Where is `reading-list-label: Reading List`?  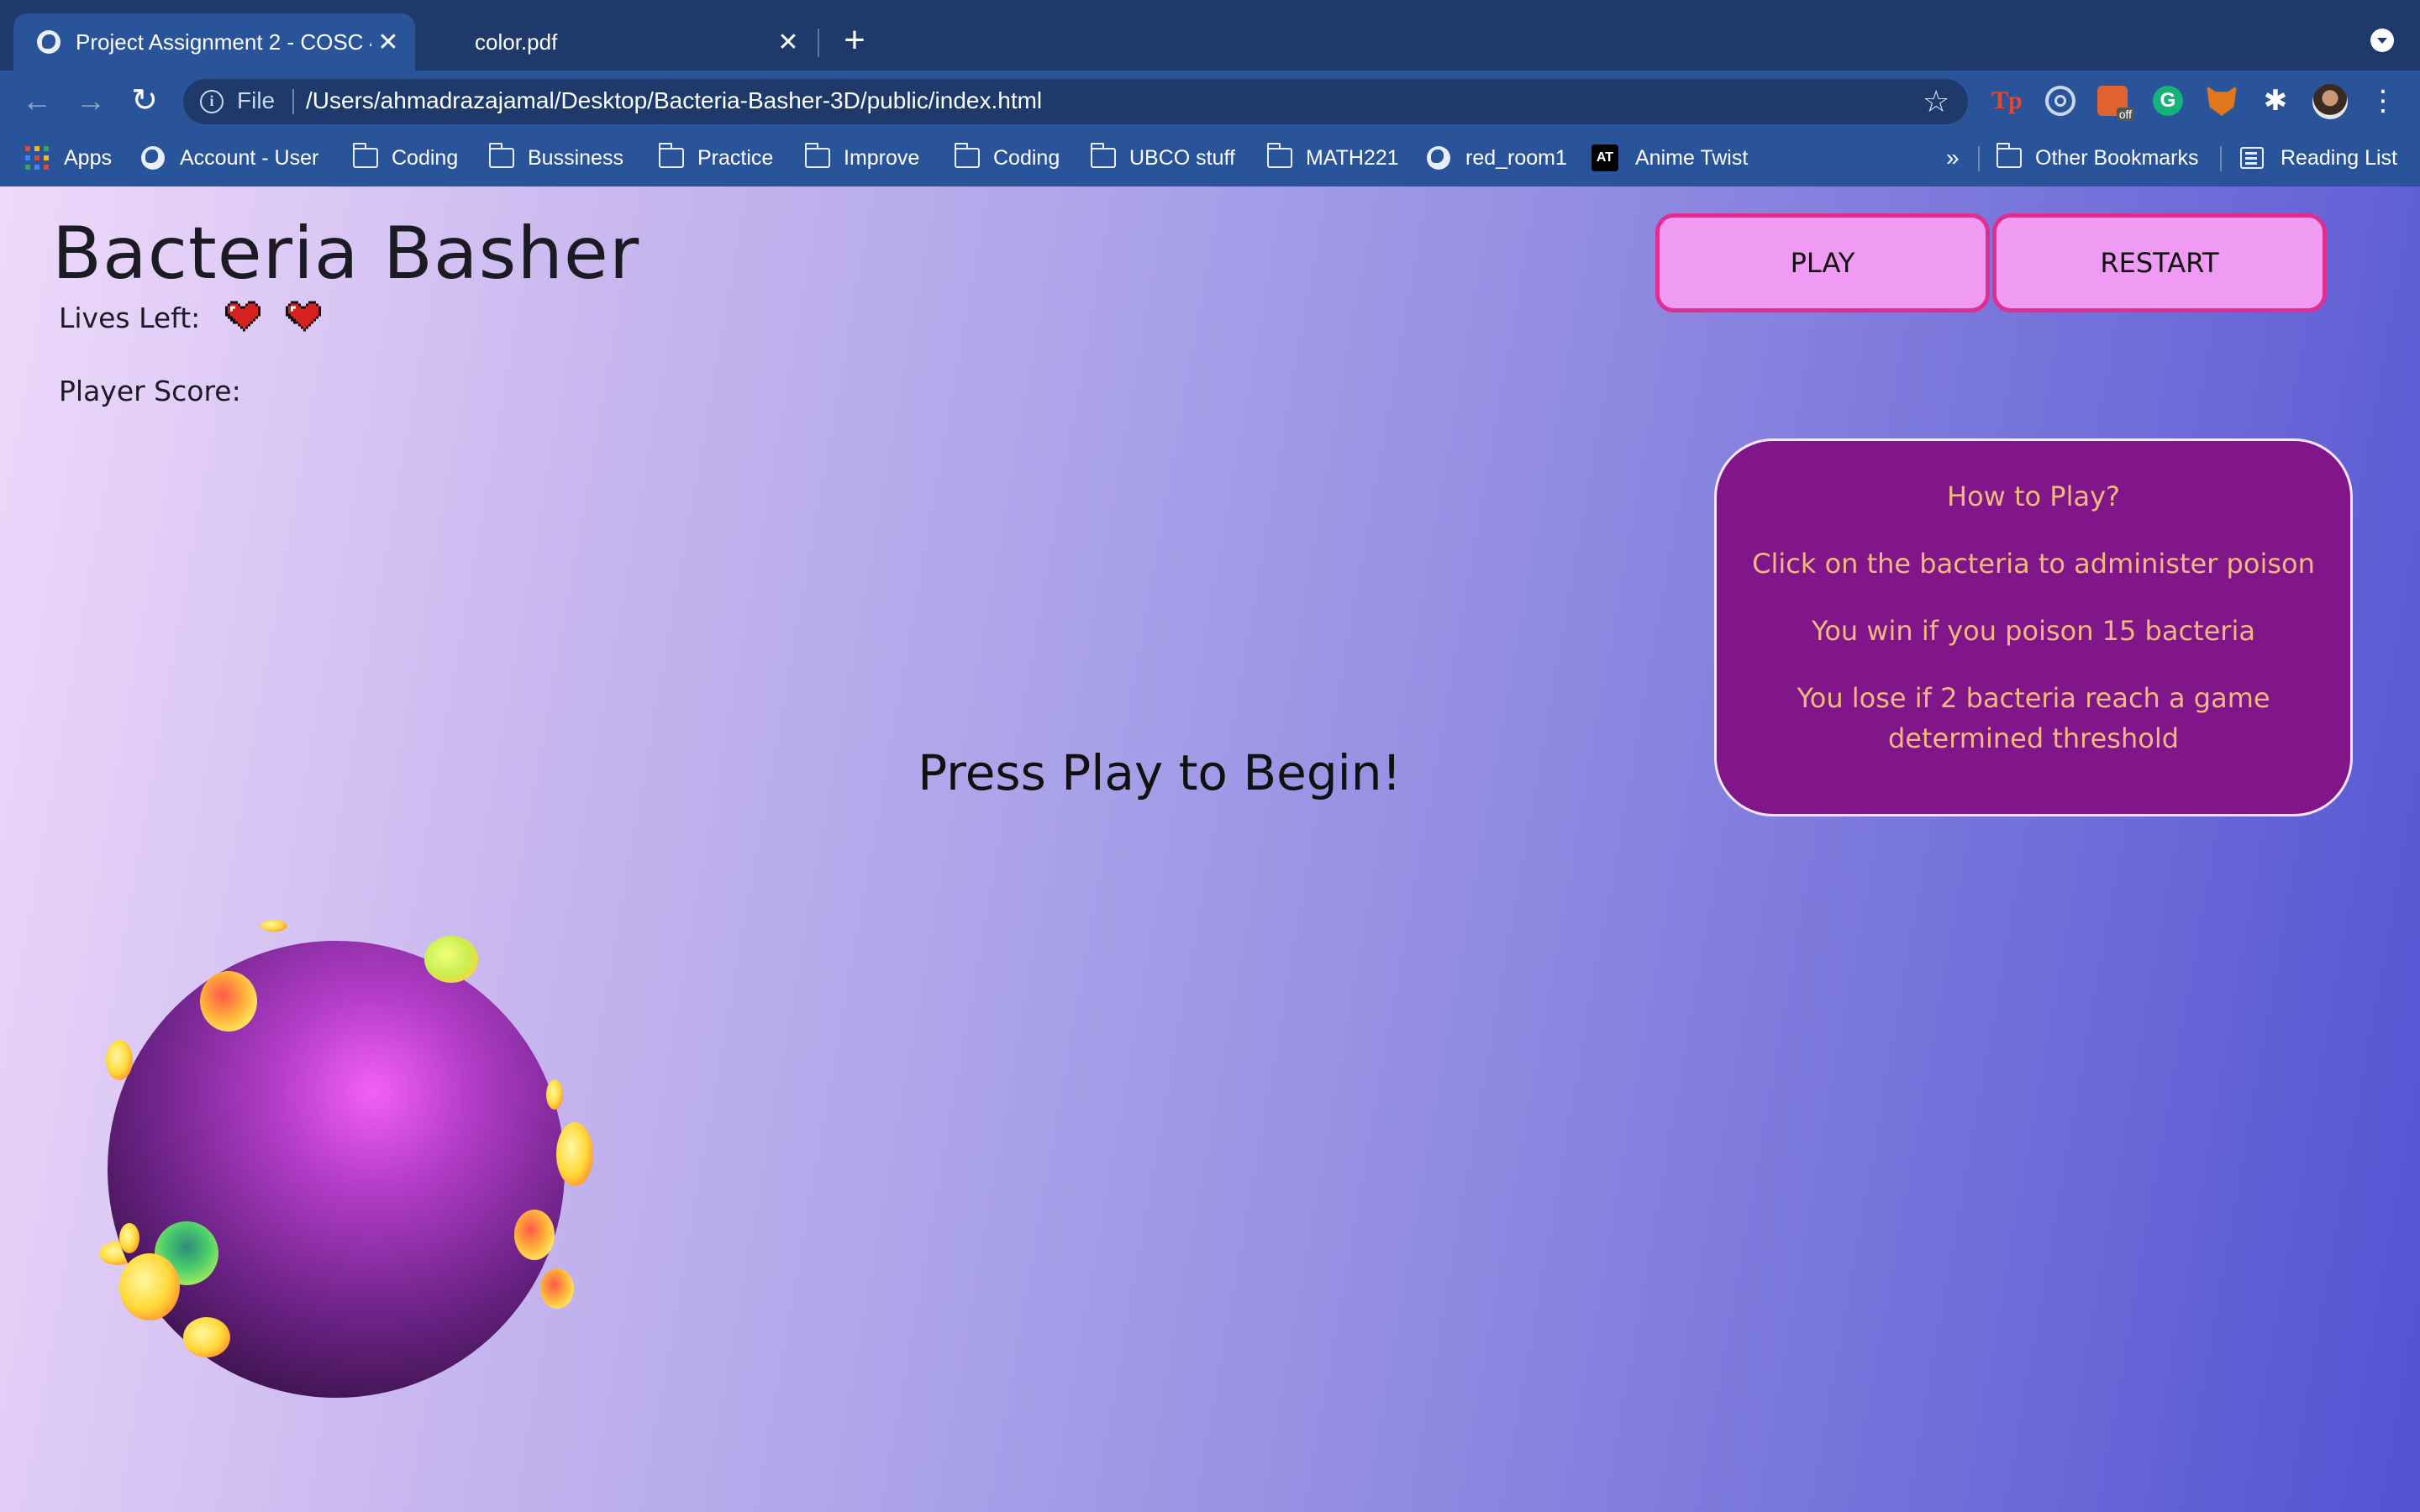
reading-list-label: Reading List is located at coordinates (2339, 157).